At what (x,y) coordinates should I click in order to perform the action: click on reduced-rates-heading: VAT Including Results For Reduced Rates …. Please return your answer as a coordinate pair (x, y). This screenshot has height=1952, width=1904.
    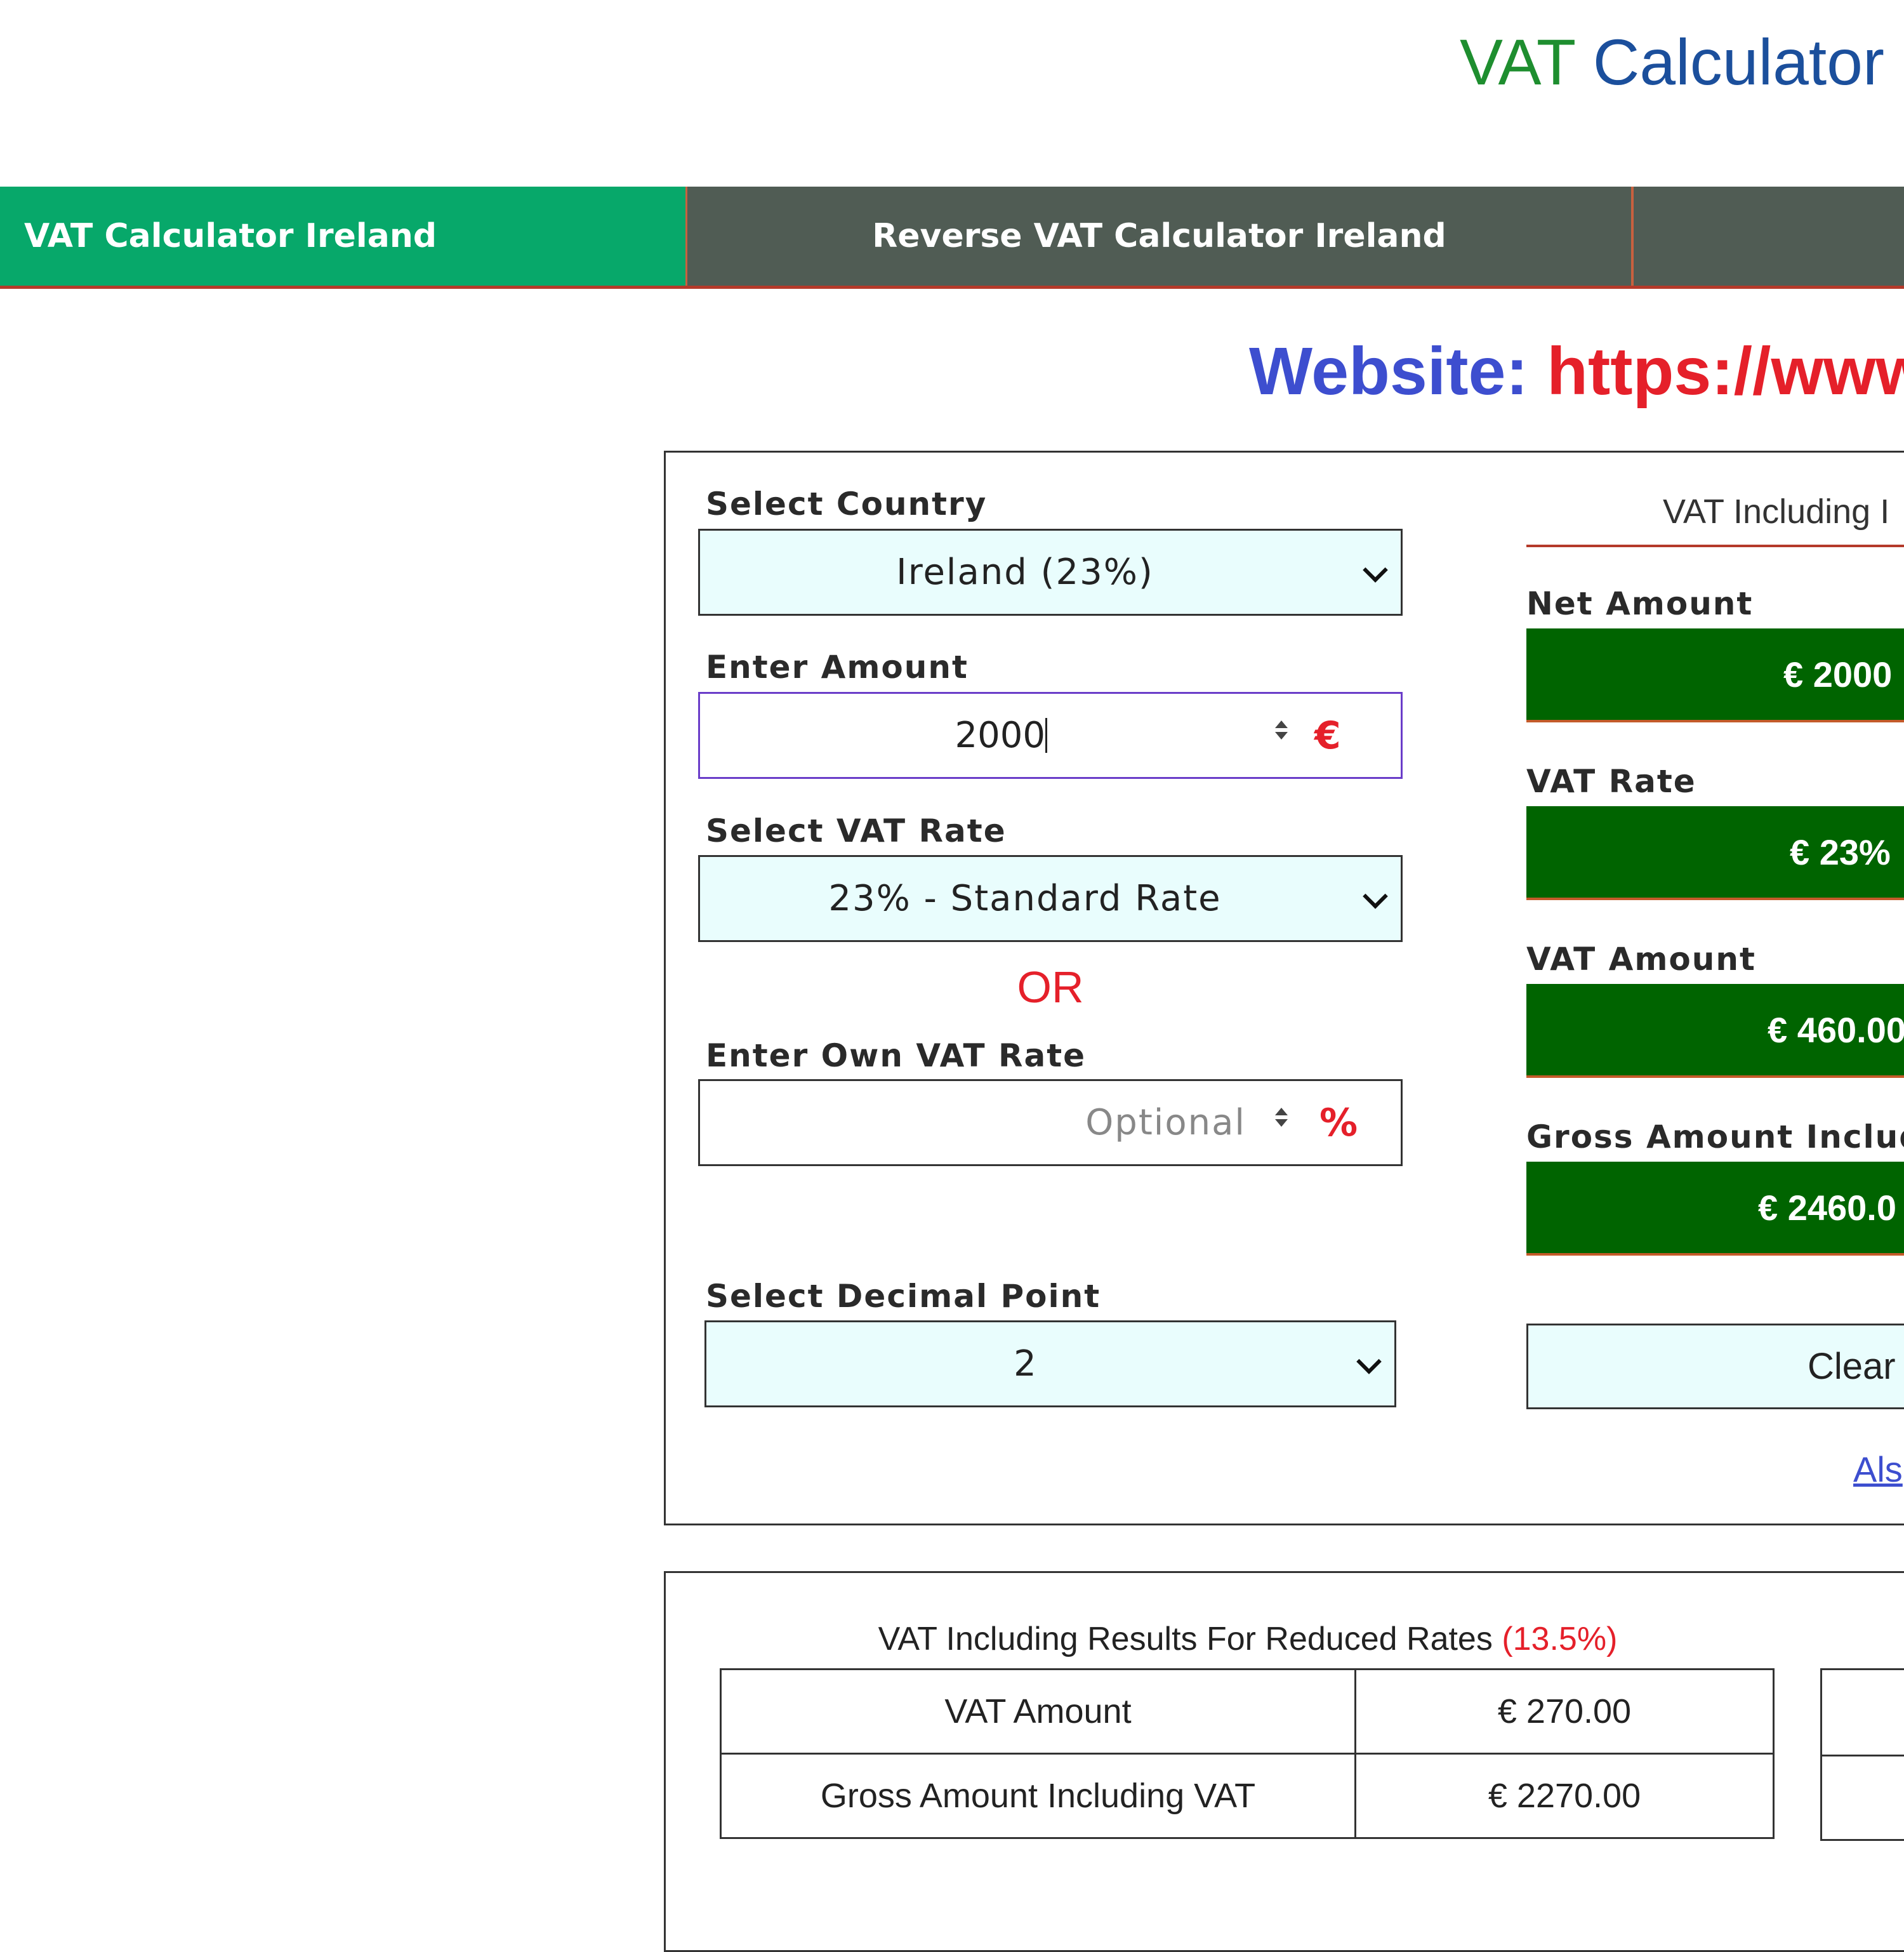
    Looking at the image, I should click on (1248, 1639).